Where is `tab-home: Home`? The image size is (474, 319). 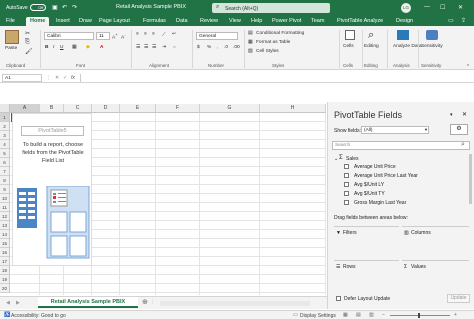 tab-home: Home is located at coordinates (38, 21).